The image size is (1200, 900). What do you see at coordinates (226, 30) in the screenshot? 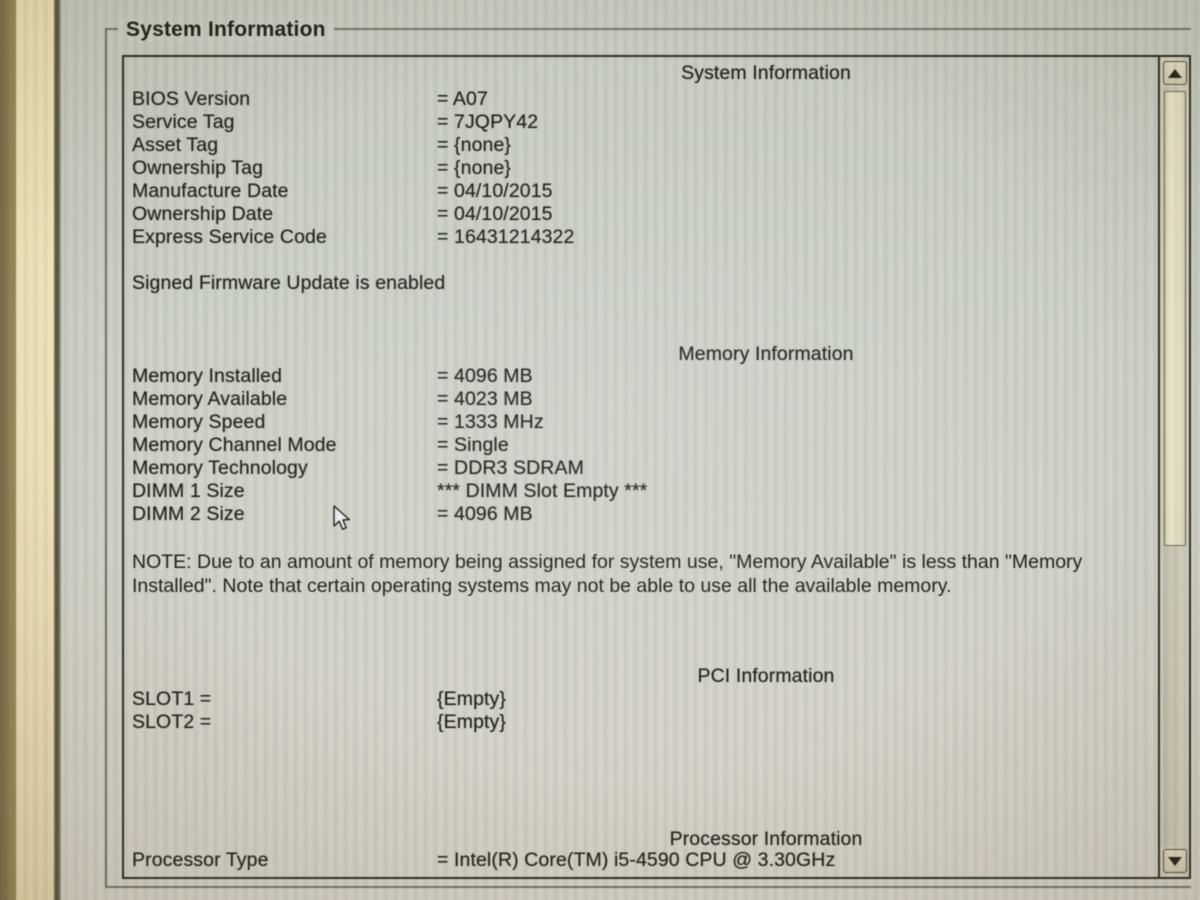
I see `groupbox-title: System Information` at bounding box center [226, 30].